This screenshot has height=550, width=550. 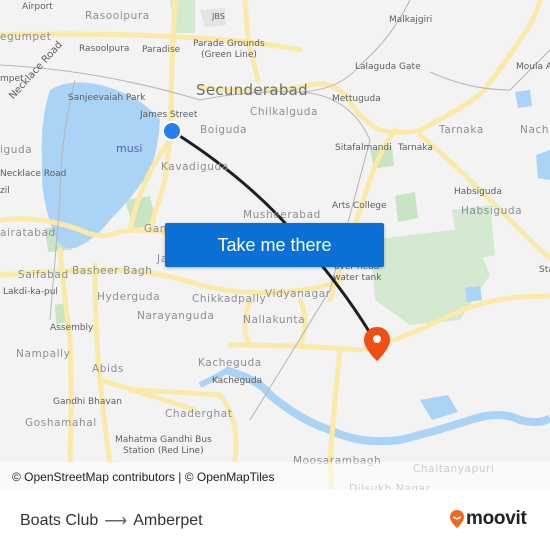 What do you see at coordinates (218, 16) in the screenshot?
I see `map-label-jbs: JBS` at bounding box center [218, 16].